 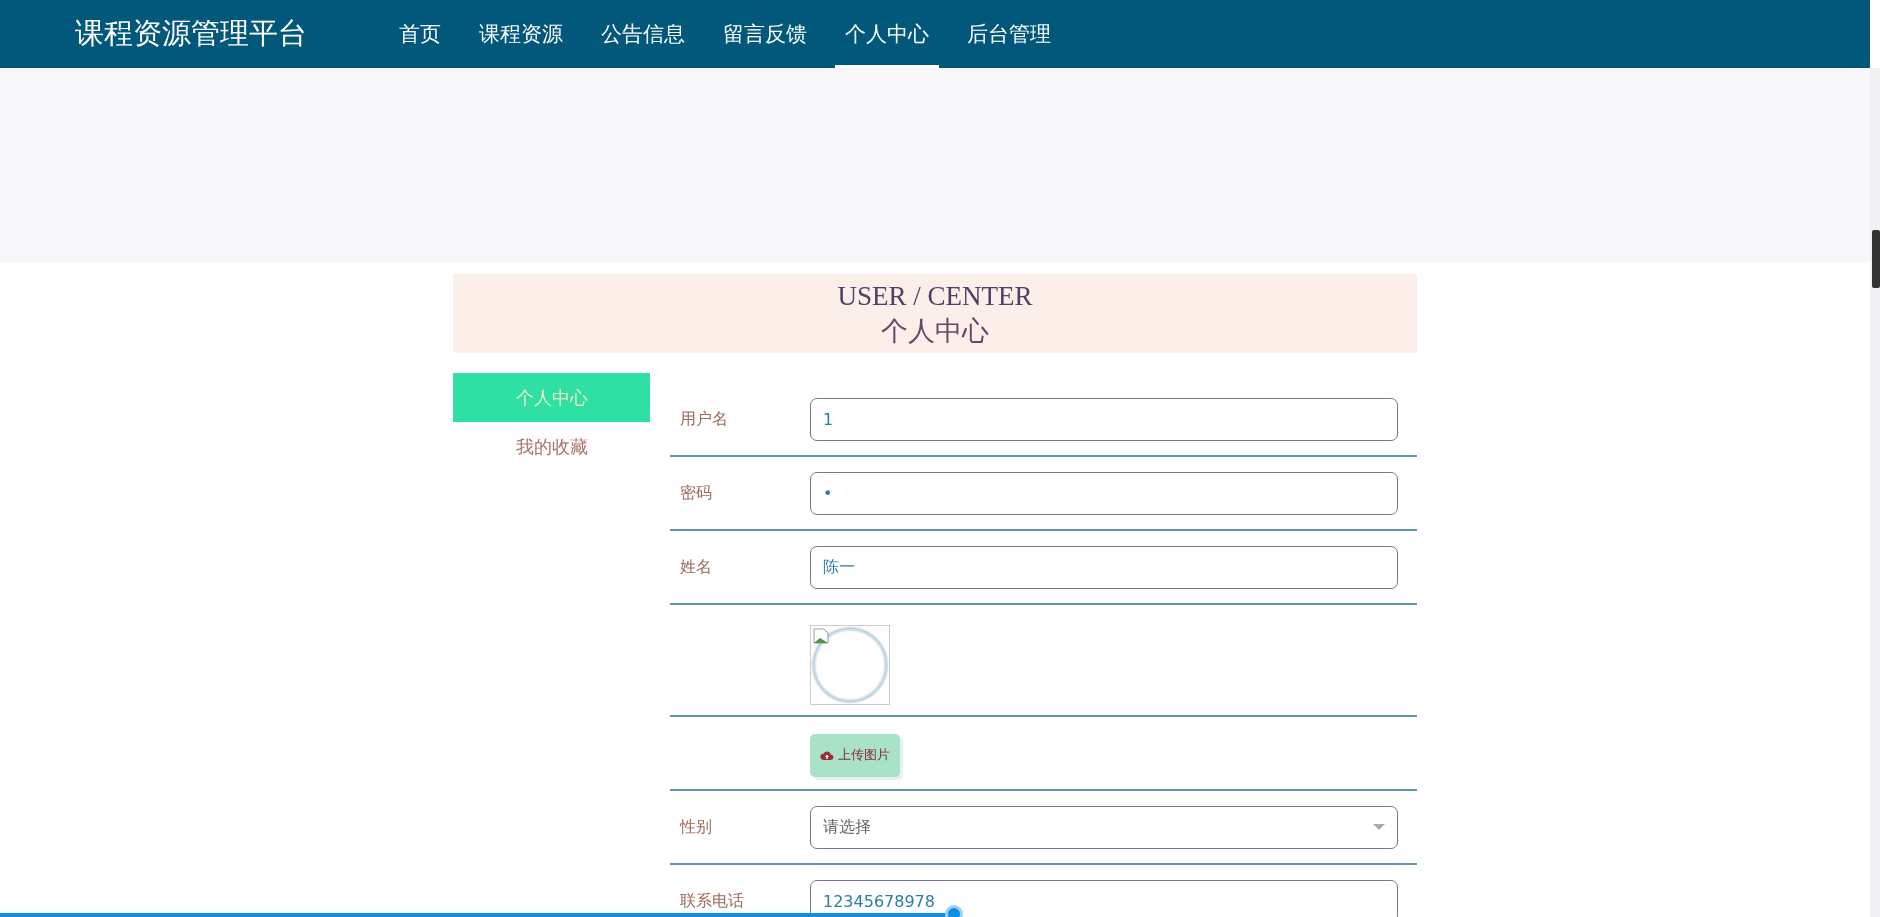 What do you see at coordinates (696, 492) in the screenshot?
I see `field-label: 密码` at bounding box center [696, 492].